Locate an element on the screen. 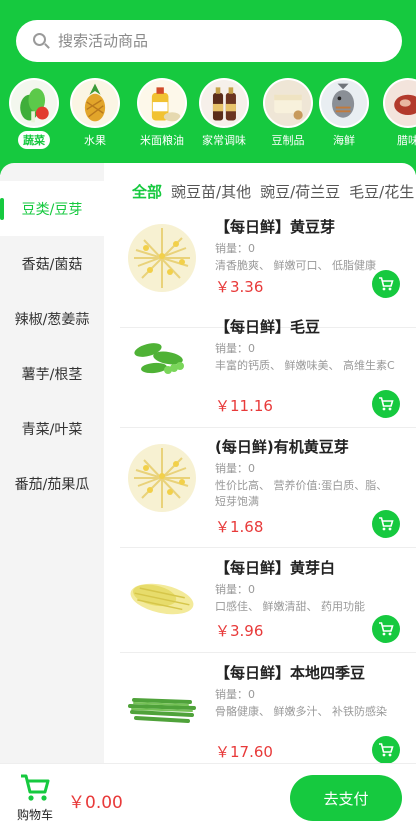  tofu-icon is located at coordinates (288, 103).